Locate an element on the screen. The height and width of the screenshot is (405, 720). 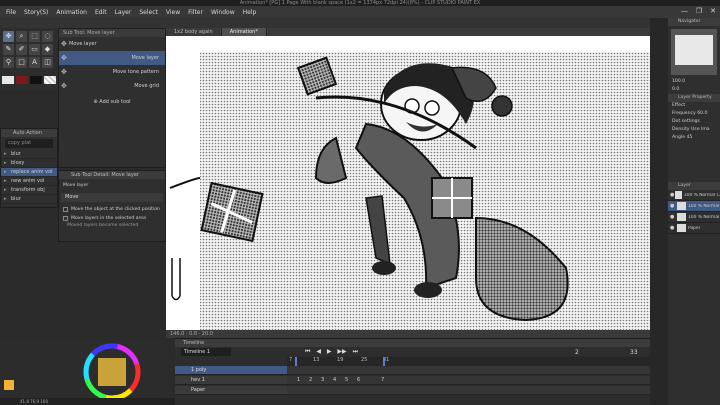
menu-window: Window is located at coordinates (223, 12).